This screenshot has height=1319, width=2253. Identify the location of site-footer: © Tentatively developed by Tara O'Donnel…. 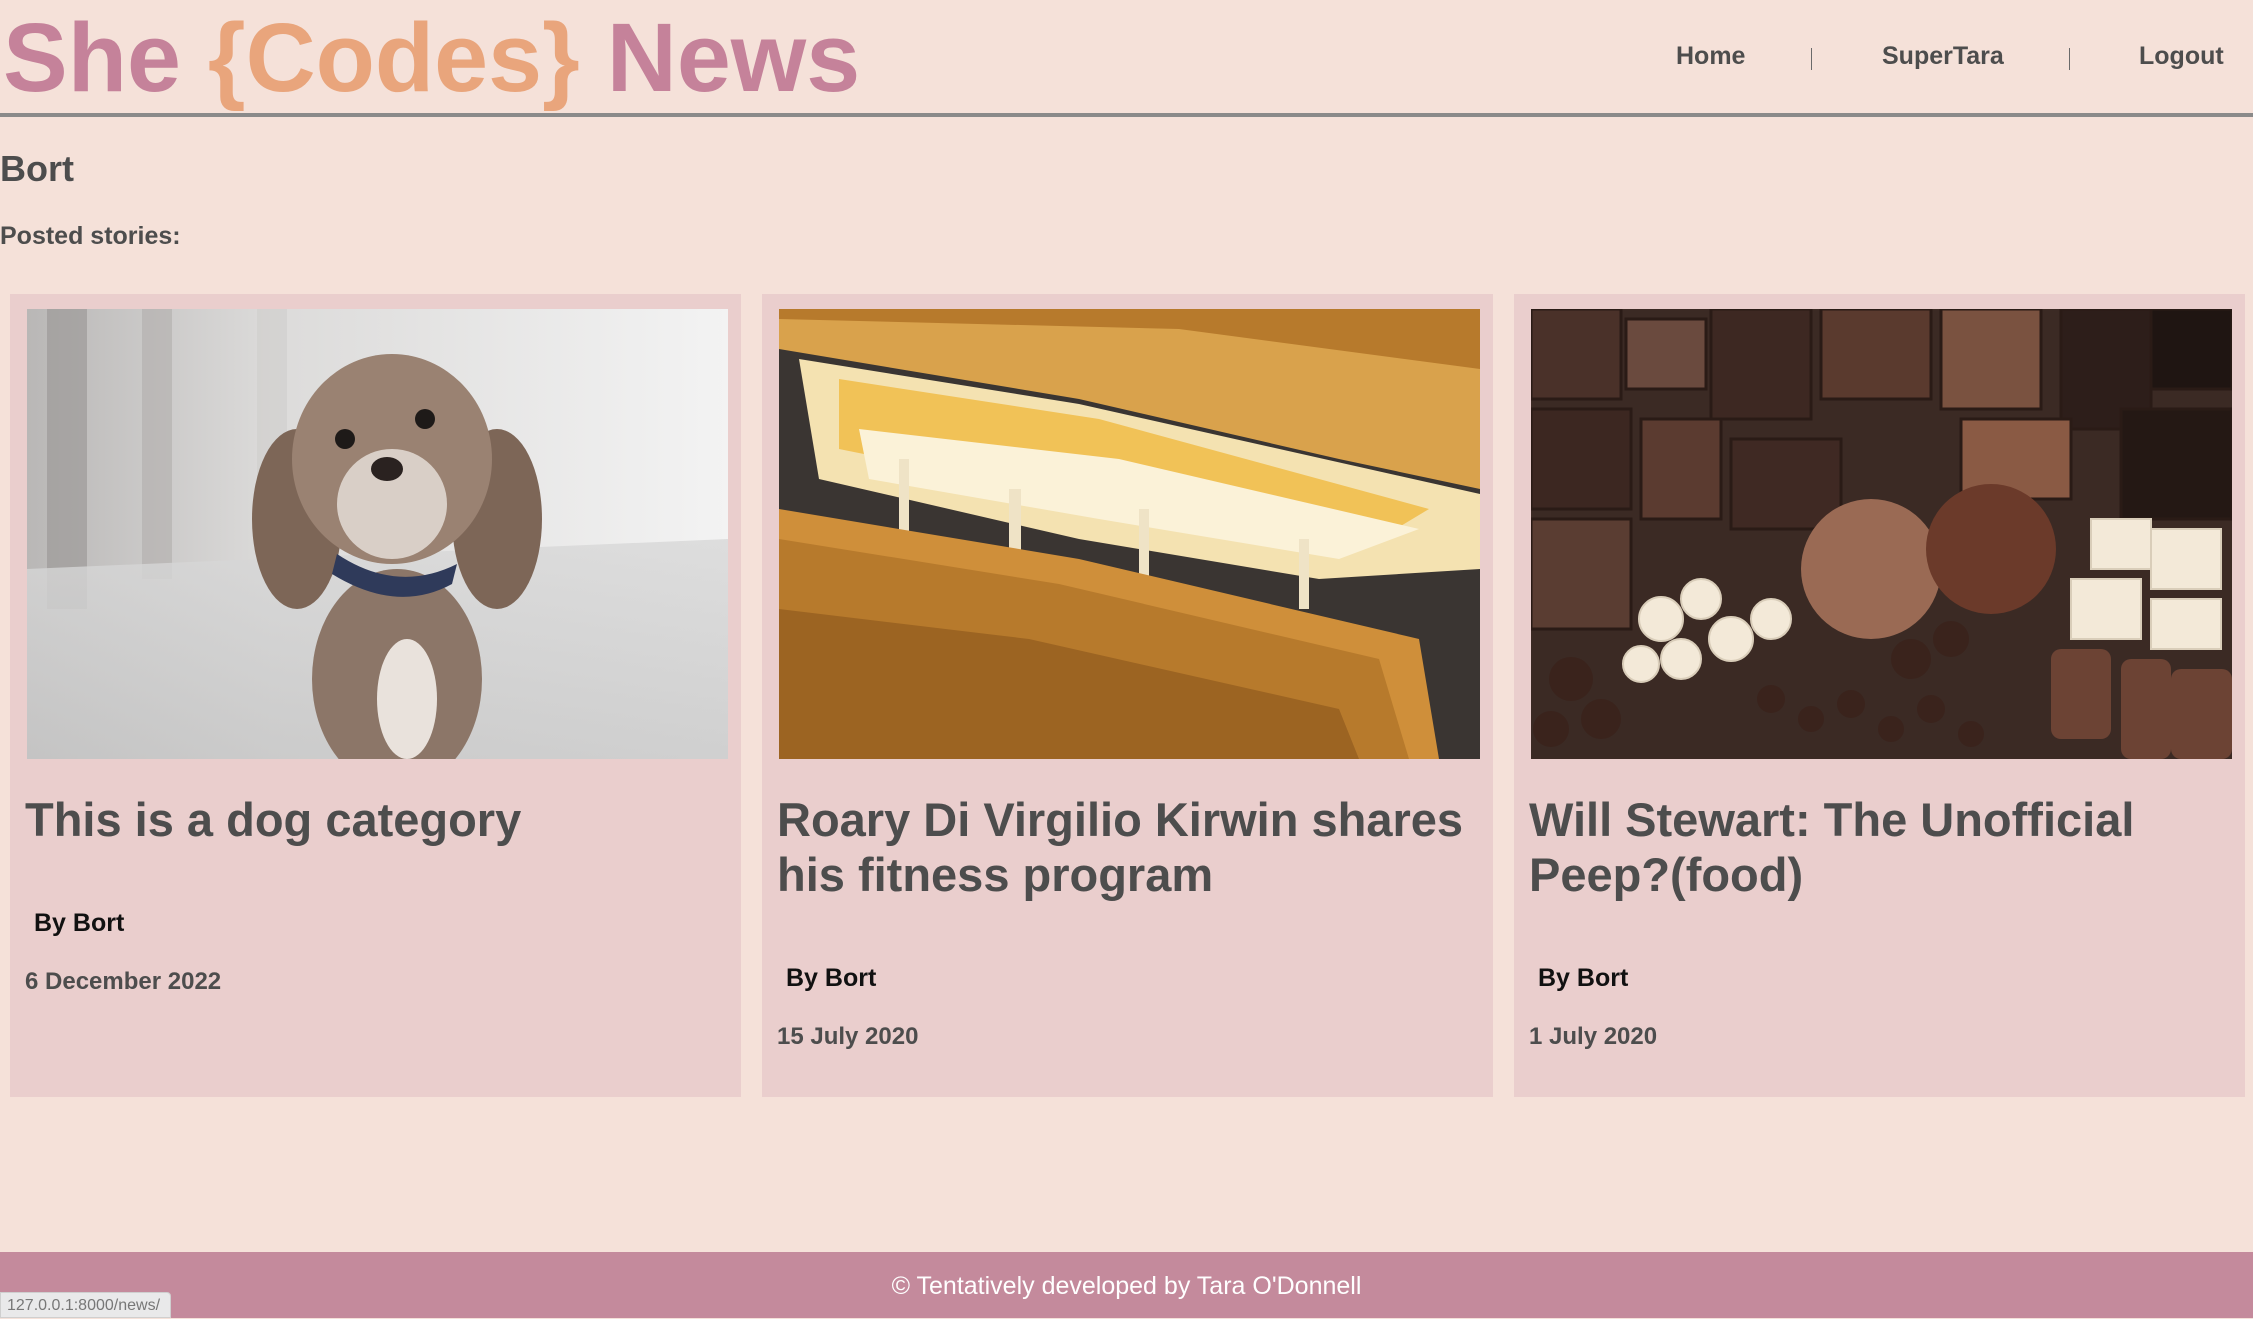
(1126, 1285).